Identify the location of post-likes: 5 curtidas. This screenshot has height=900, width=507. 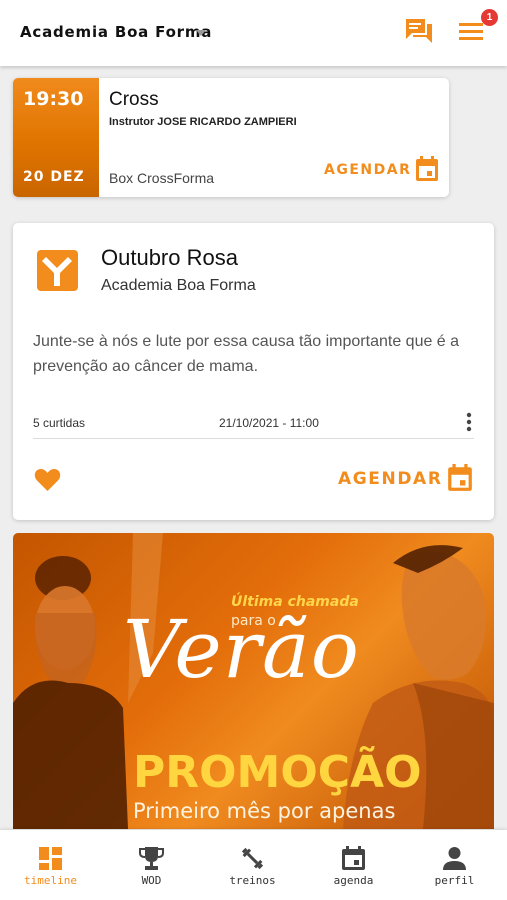
(59, 423).